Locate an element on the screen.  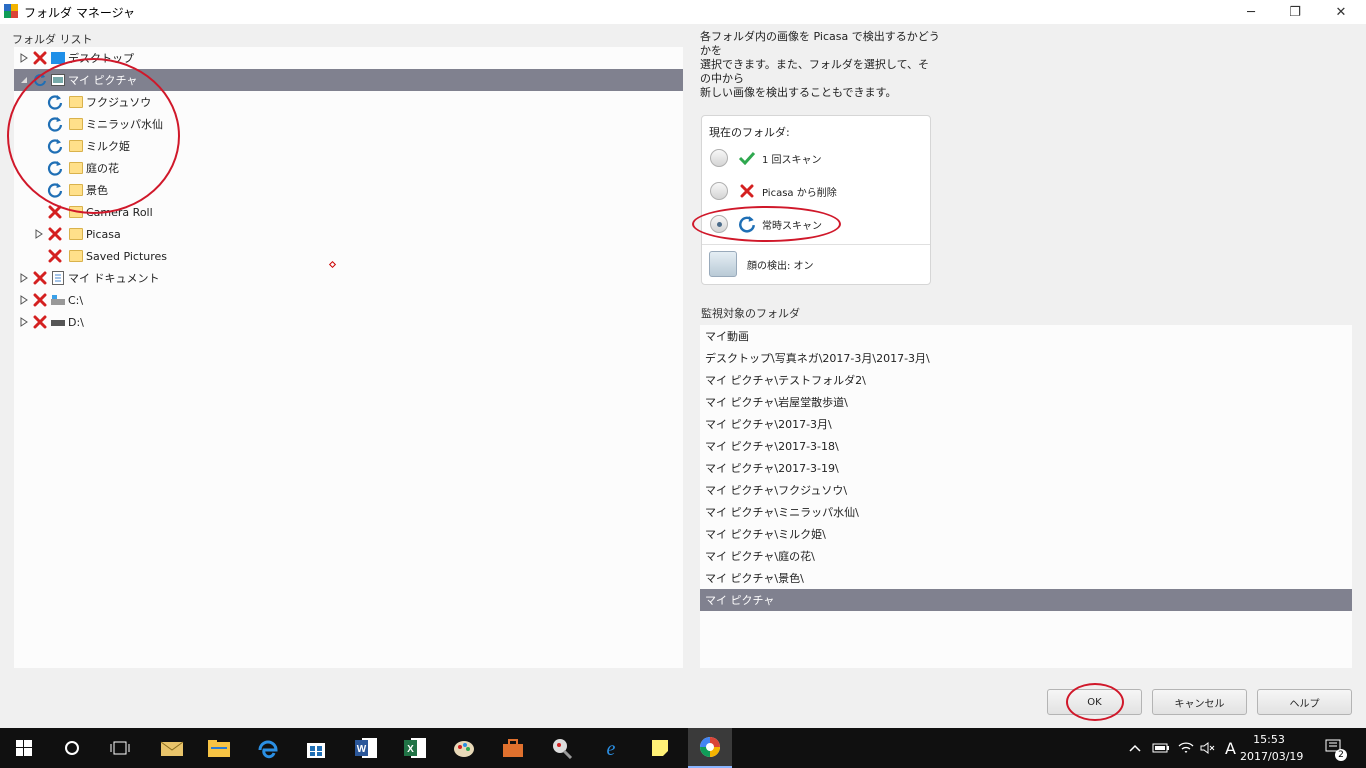
list-item: マイ ピクチャ\庭の花\ is located at coordinates (1026, 556).